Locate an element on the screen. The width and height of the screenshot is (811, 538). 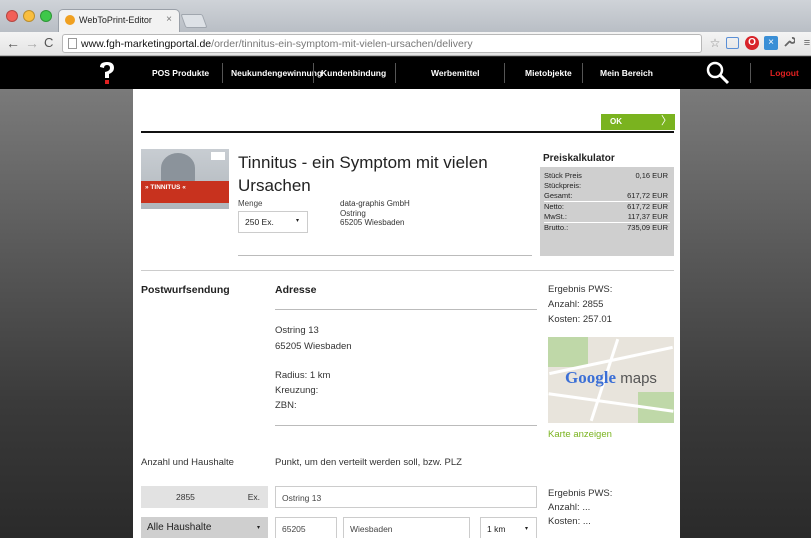
section-divider is located at coordinates (407, 270).